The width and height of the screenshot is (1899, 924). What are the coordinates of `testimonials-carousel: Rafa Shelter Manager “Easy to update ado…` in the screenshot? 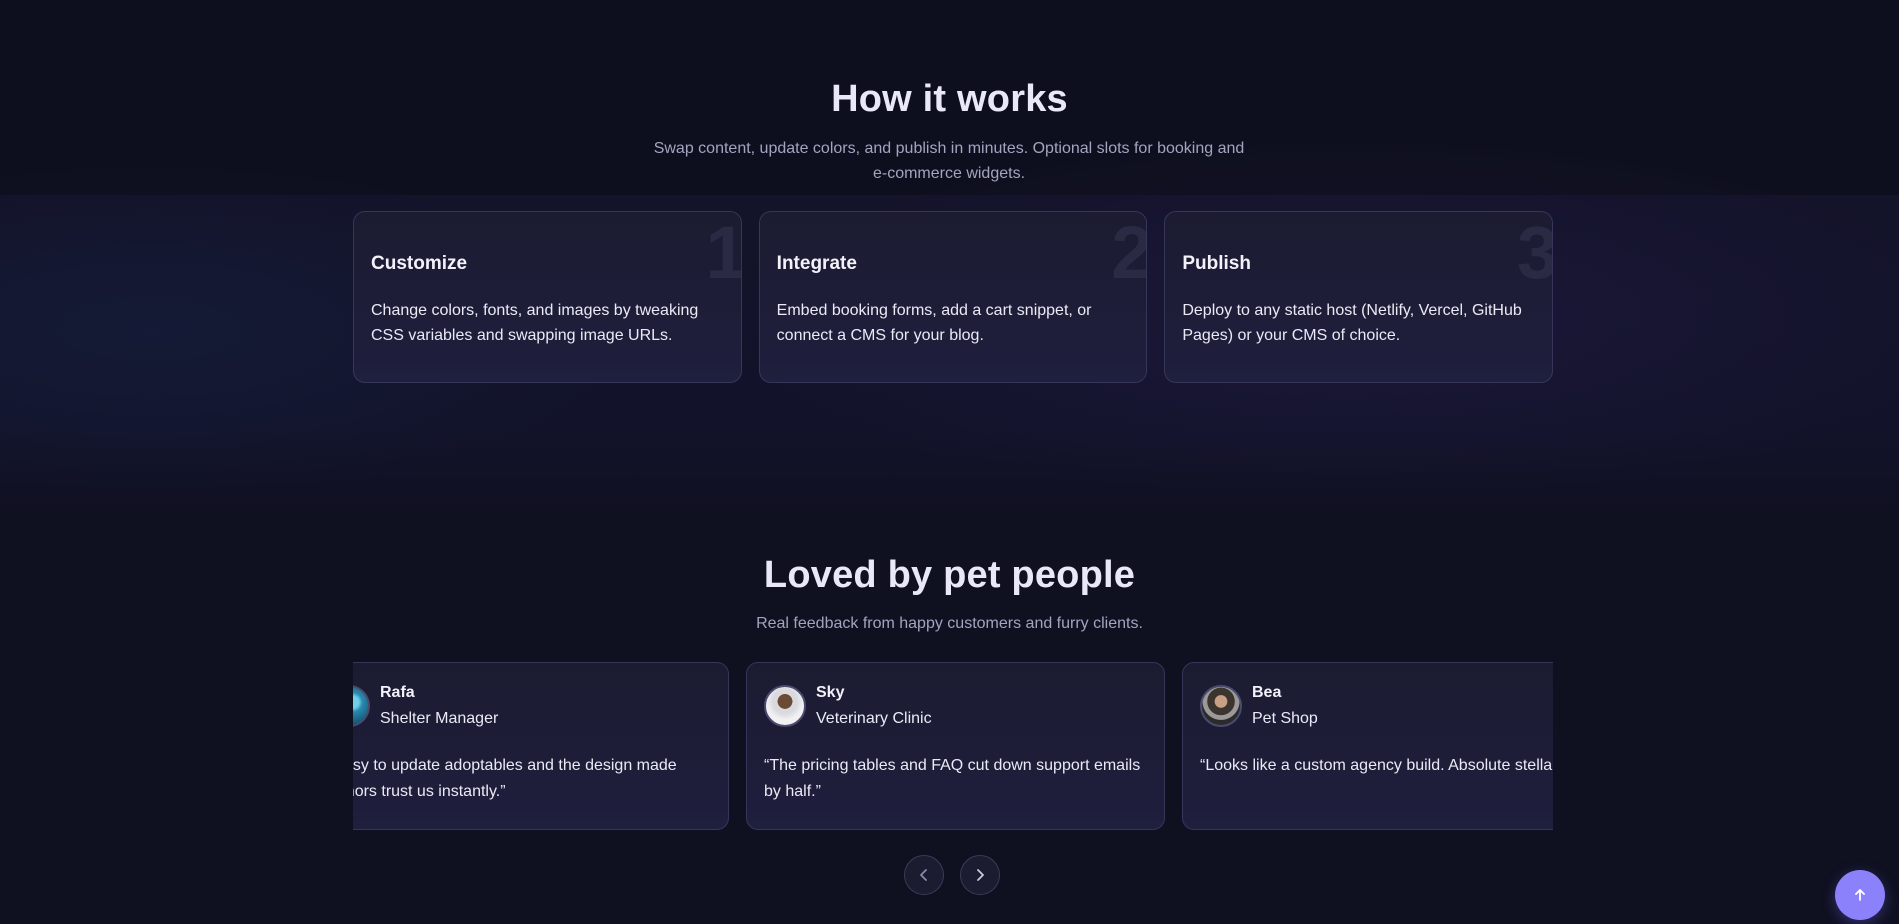 It's located at (953, 746).